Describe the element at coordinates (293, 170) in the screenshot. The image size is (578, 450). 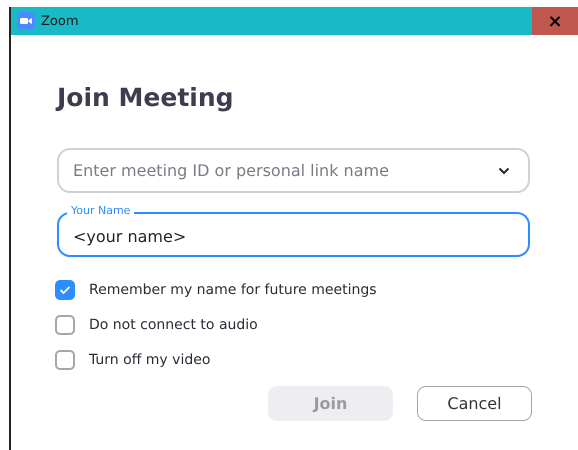
I see `meeting-id-field: Enter meeting ID or personal link name` at that location.